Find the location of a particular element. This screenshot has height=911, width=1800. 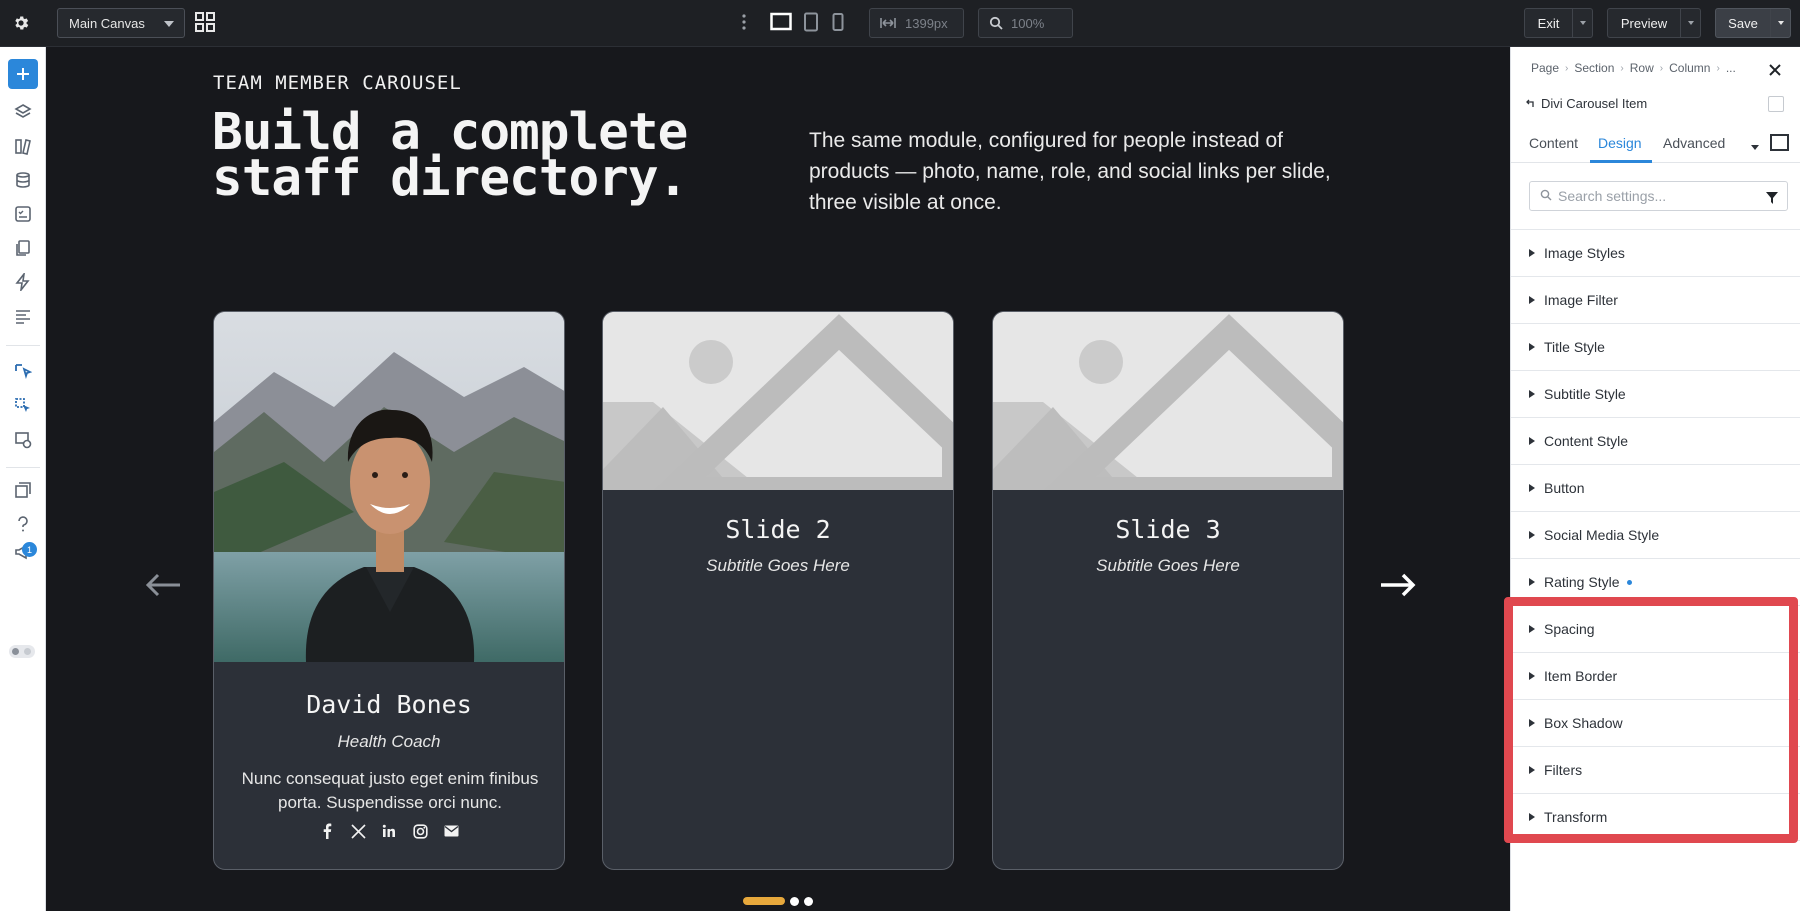

save-menu-toggle is located at coordinates (1780, 23).